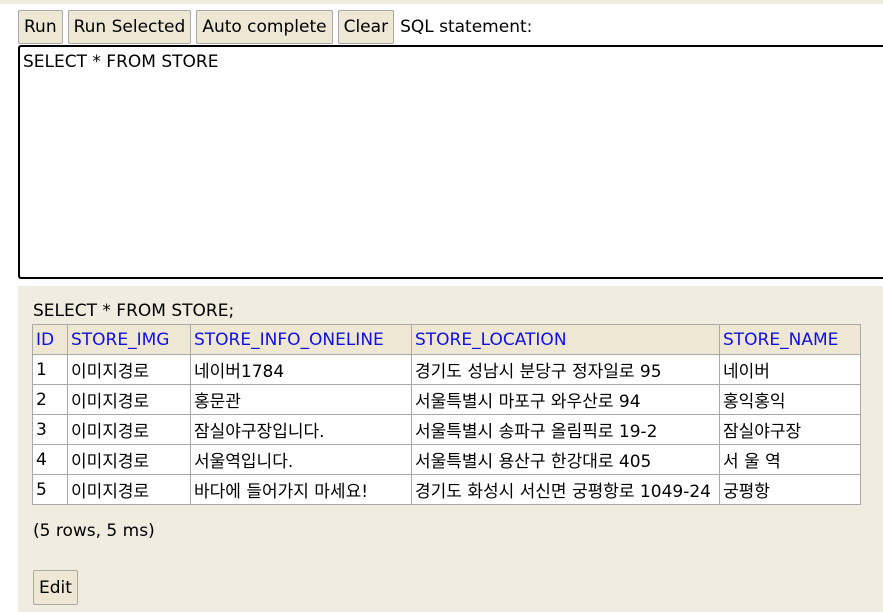 The width and height of the screenshot is (883, 612). I want to click on cell-store-location: 서울특별시 용산구 한강대로 405, so click(565, 459).